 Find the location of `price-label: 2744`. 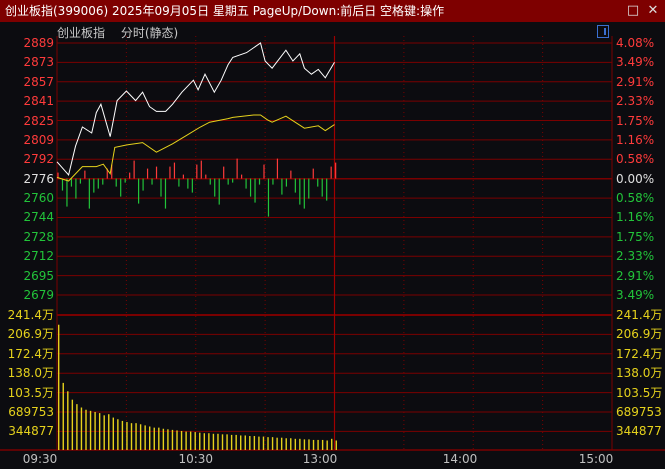

price-label: 2744 is located at coordinates (38, 217).